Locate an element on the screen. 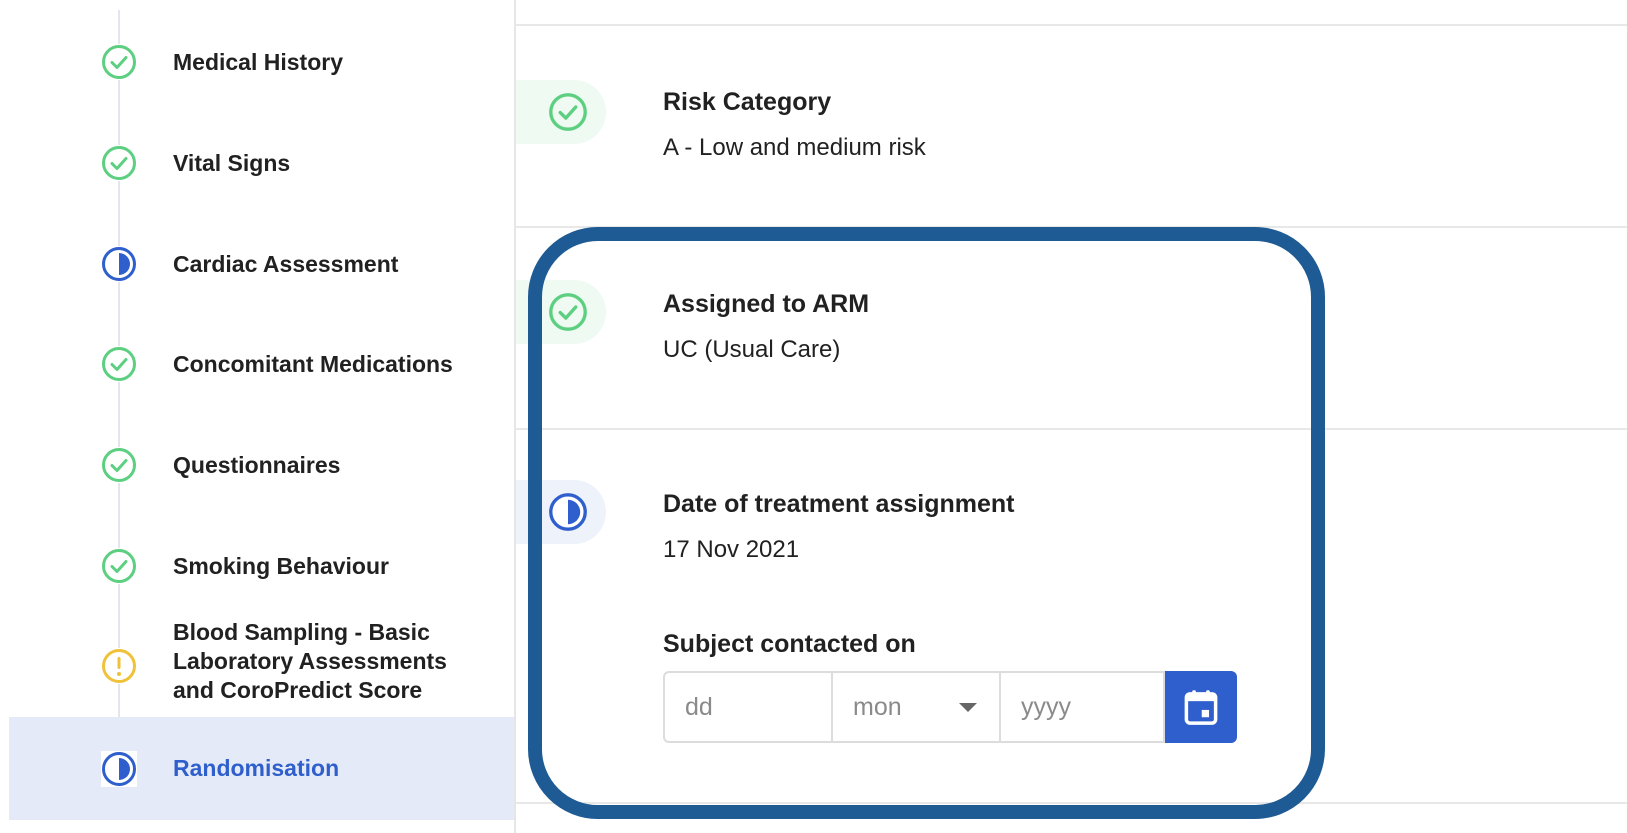  month-value: mon is located at coordinates (877, 706).